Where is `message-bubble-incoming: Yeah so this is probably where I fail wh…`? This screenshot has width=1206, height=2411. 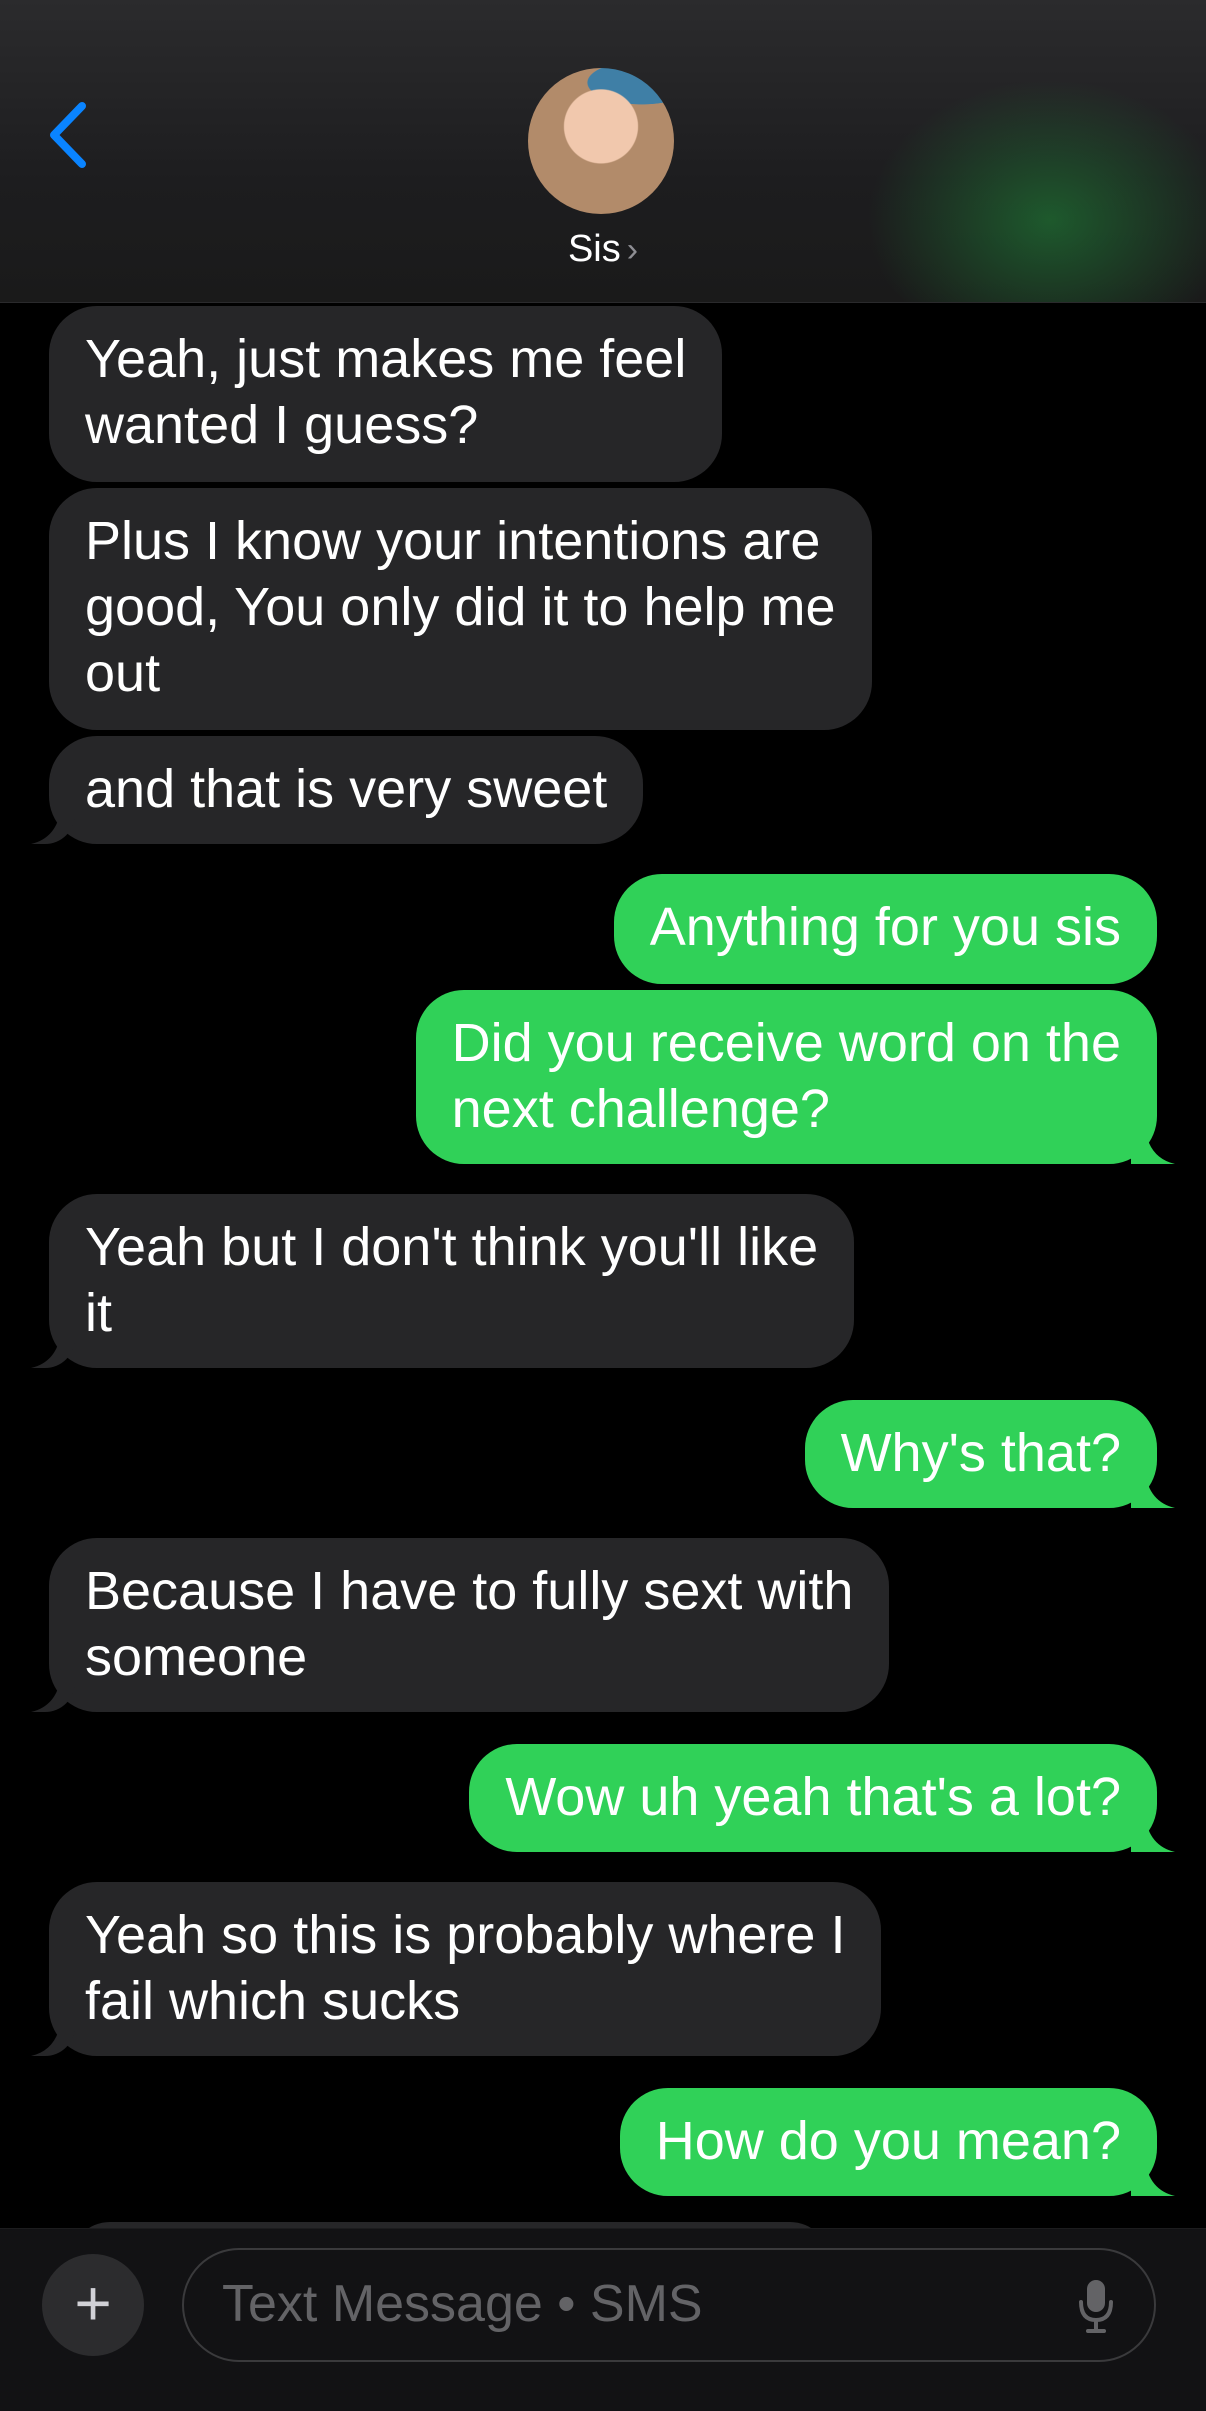 message-bubble-incoming: Yeah so this is probably where I fail wh… is located at coordinates (465, 1969).